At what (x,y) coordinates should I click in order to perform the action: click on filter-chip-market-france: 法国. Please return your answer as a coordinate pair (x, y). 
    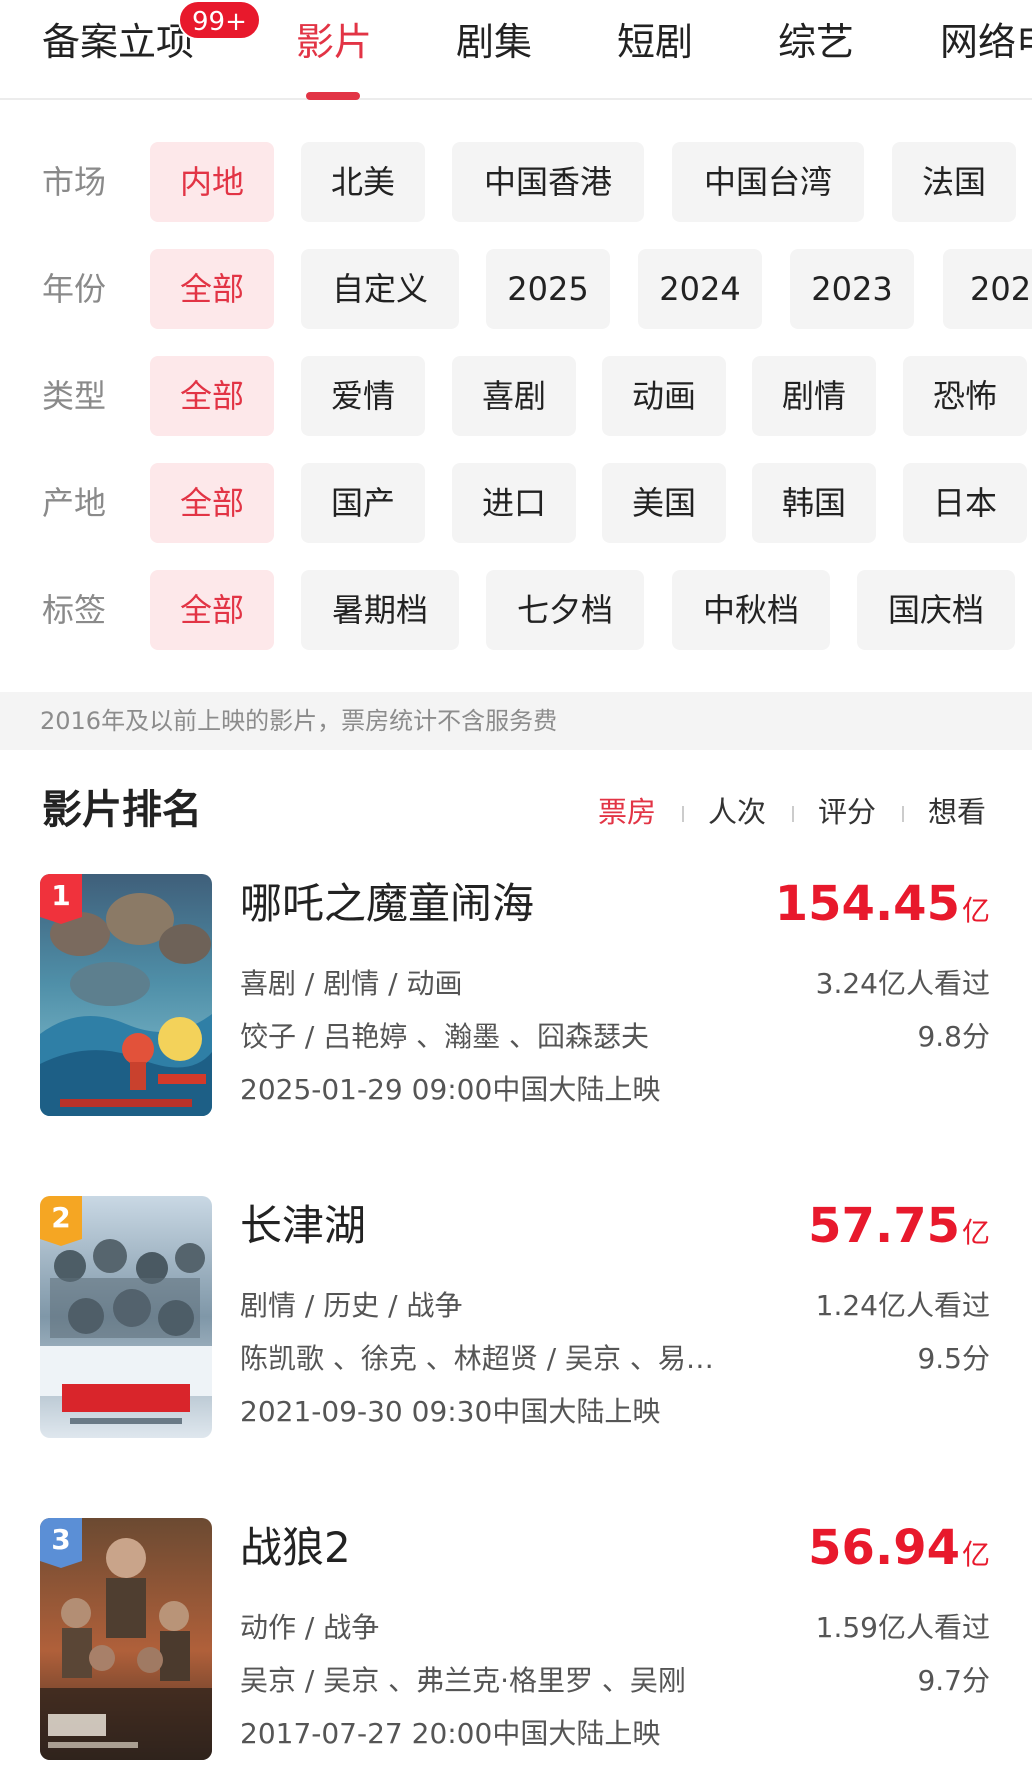
    Looking at the image, I should click on (954, 182).